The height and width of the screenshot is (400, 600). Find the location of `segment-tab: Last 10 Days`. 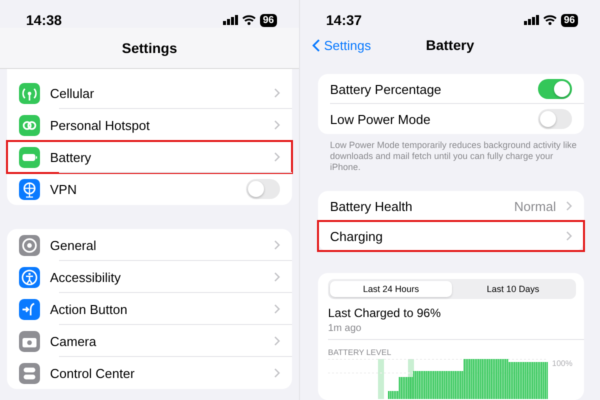

segment-tab: Last 10 Days is located at coordinates (513, 289).